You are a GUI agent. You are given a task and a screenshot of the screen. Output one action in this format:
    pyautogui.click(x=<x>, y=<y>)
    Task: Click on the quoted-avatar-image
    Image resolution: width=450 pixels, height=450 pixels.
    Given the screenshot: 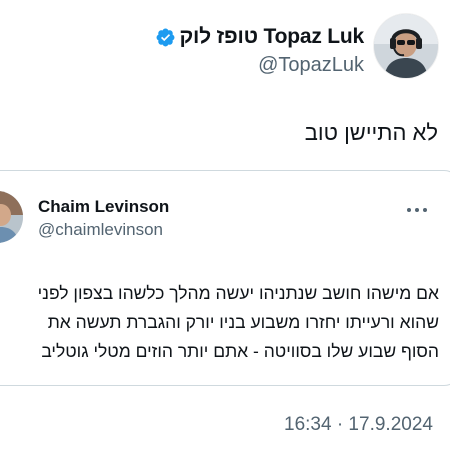 What is the action you would take?
    pyautogui.click(x=11, y=217)
    